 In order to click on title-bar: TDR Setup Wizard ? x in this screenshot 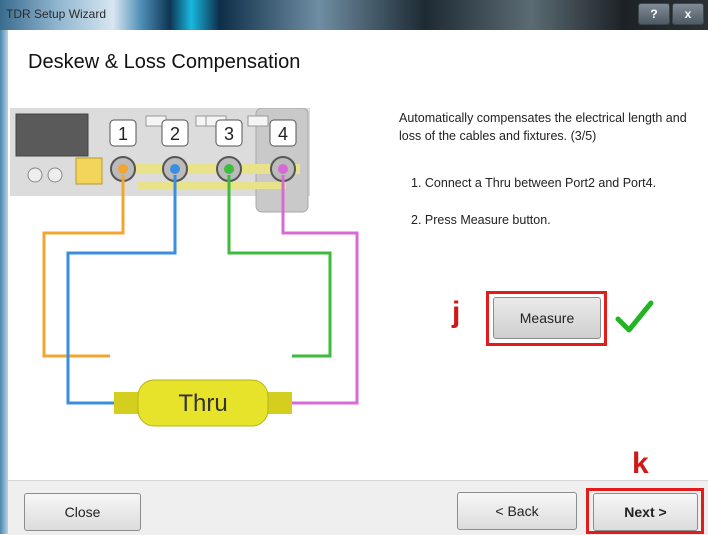, I will do `click(354, 15)`.